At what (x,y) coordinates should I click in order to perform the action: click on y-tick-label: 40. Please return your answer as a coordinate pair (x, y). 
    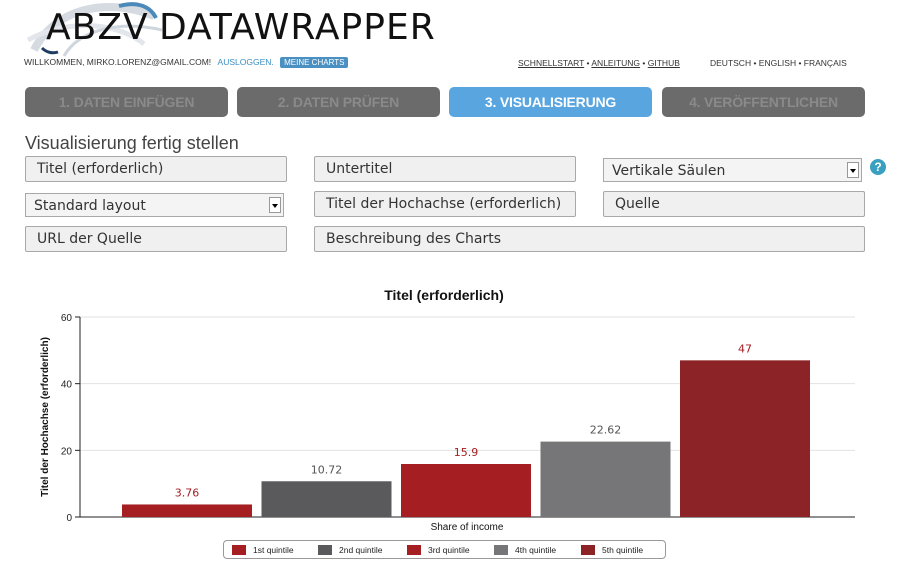
    Looking at the image, I should click on (67, 385).